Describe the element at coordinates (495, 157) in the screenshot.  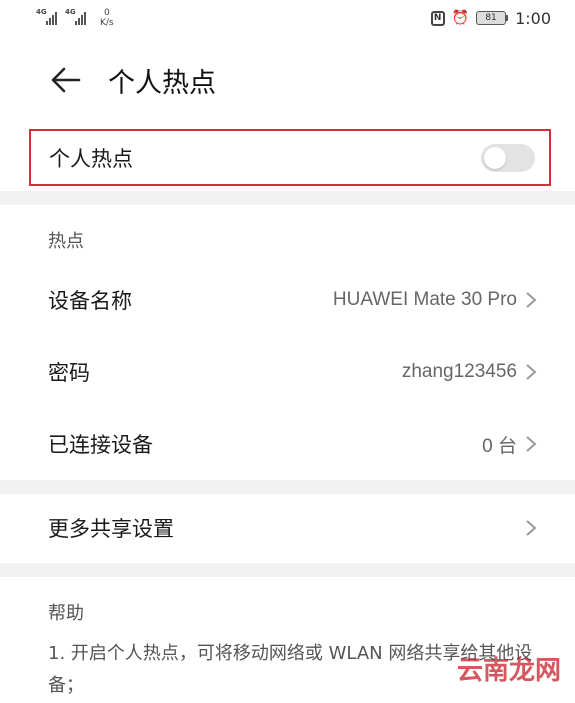
I see `switch-knob` at that location.